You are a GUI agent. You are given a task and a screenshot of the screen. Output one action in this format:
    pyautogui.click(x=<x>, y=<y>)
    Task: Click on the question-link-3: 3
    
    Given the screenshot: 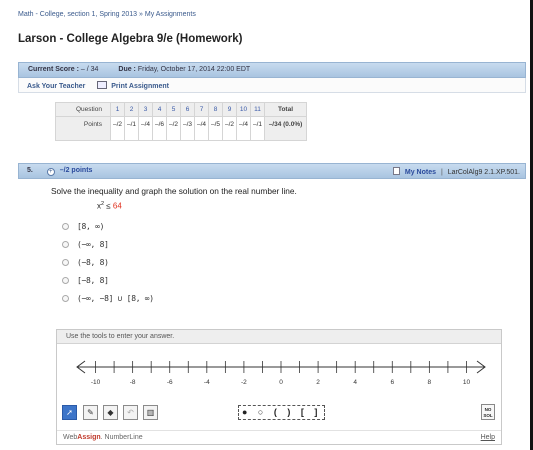 What is the action you would take?
    pyautogui.click(x=145, y=109)
    